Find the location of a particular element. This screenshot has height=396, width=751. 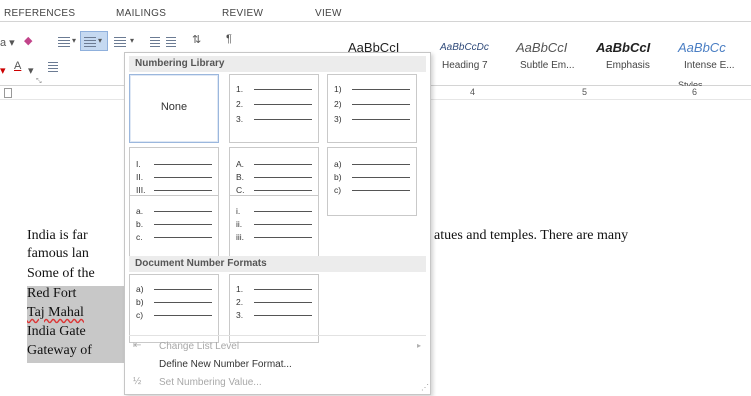

menu-resize-grip-icon: ⋰ is located at coordinates (425, 387).